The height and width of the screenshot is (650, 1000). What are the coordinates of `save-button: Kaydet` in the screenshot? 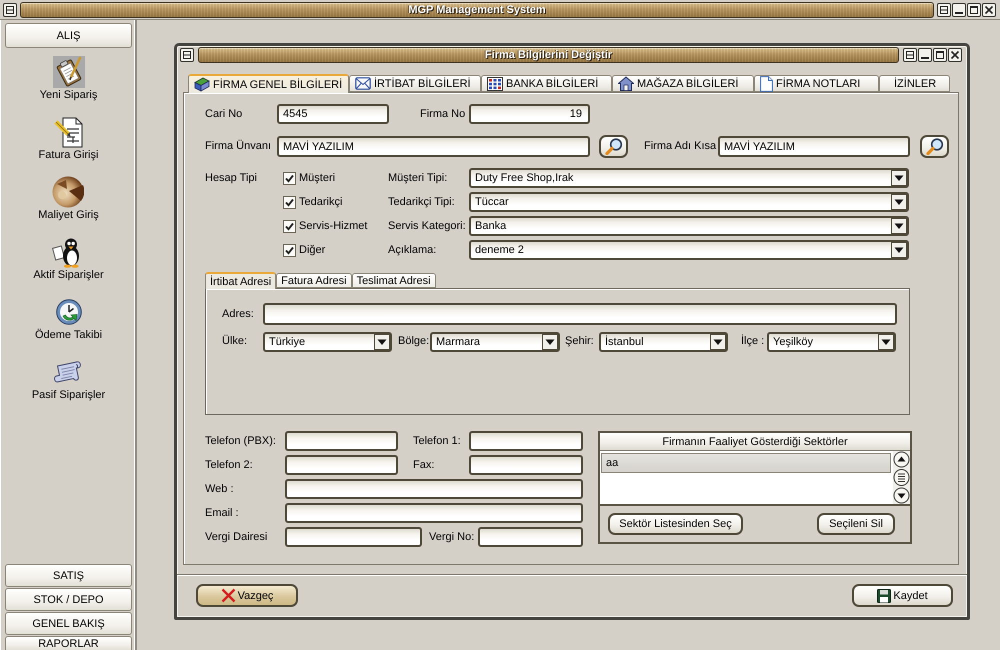 It's located at (902, 595).